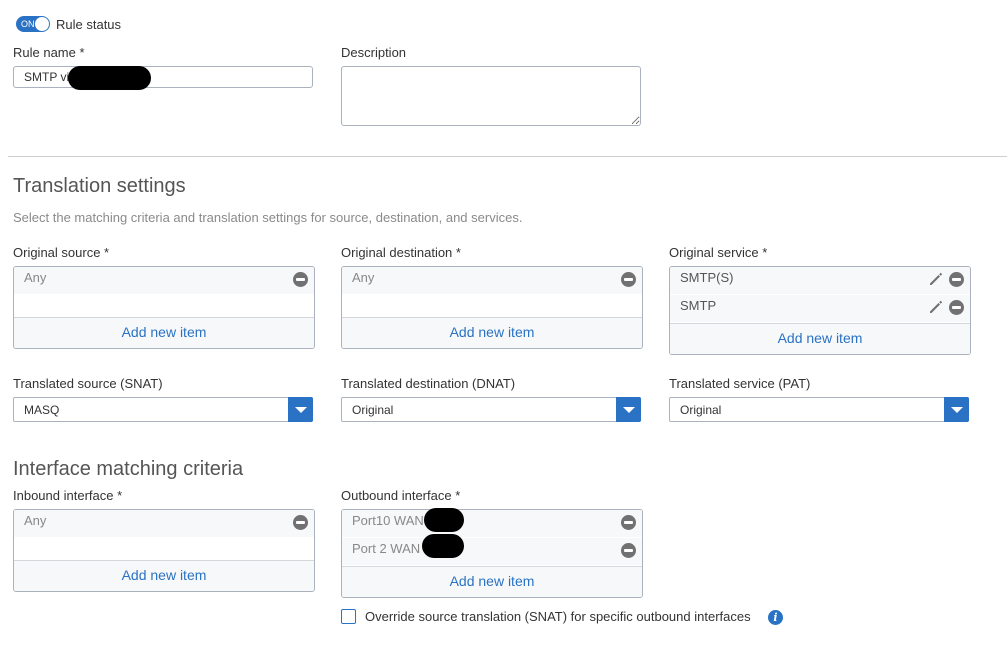 Image resolution: width=1007 pixels, height=646 pixels. Describe the element at coordinates (99, 186) in the screenshot. I see `translation-settings-heading: Translation settings` at that location.